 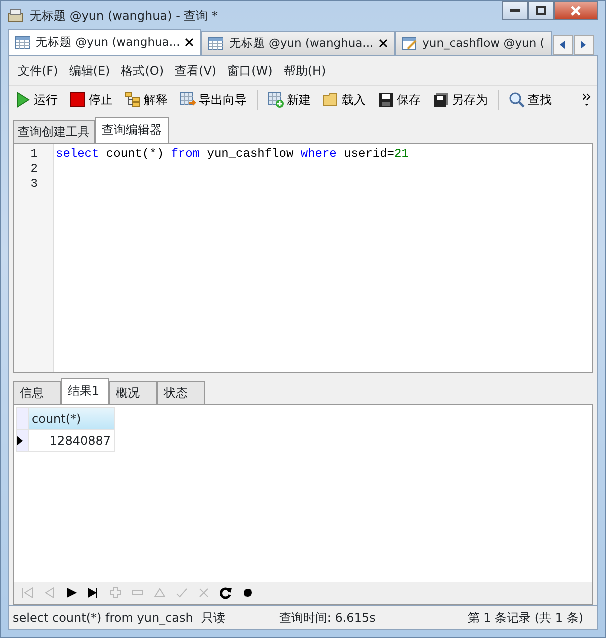 I want to click on find-button: 查找, so click(x=530, y=99).